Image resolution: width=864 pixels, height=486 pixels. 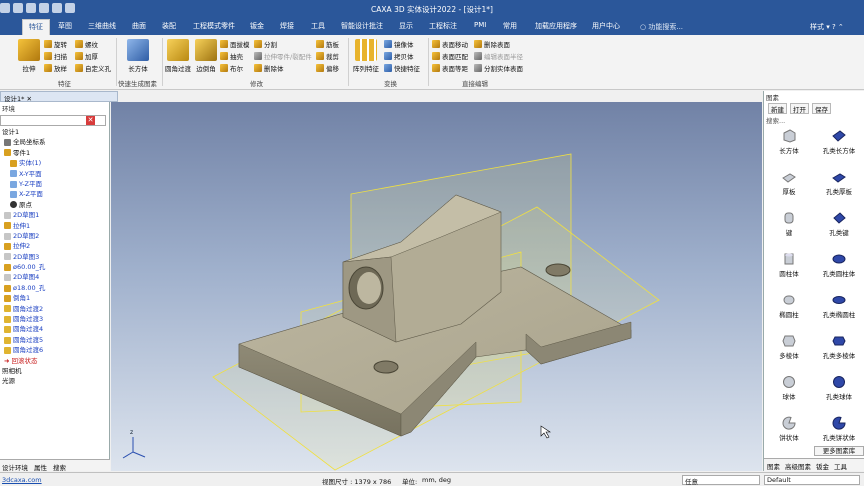 I want to click on primitive-elliptic-cylinder: 椭圆柱, so click(x=789, y=306).